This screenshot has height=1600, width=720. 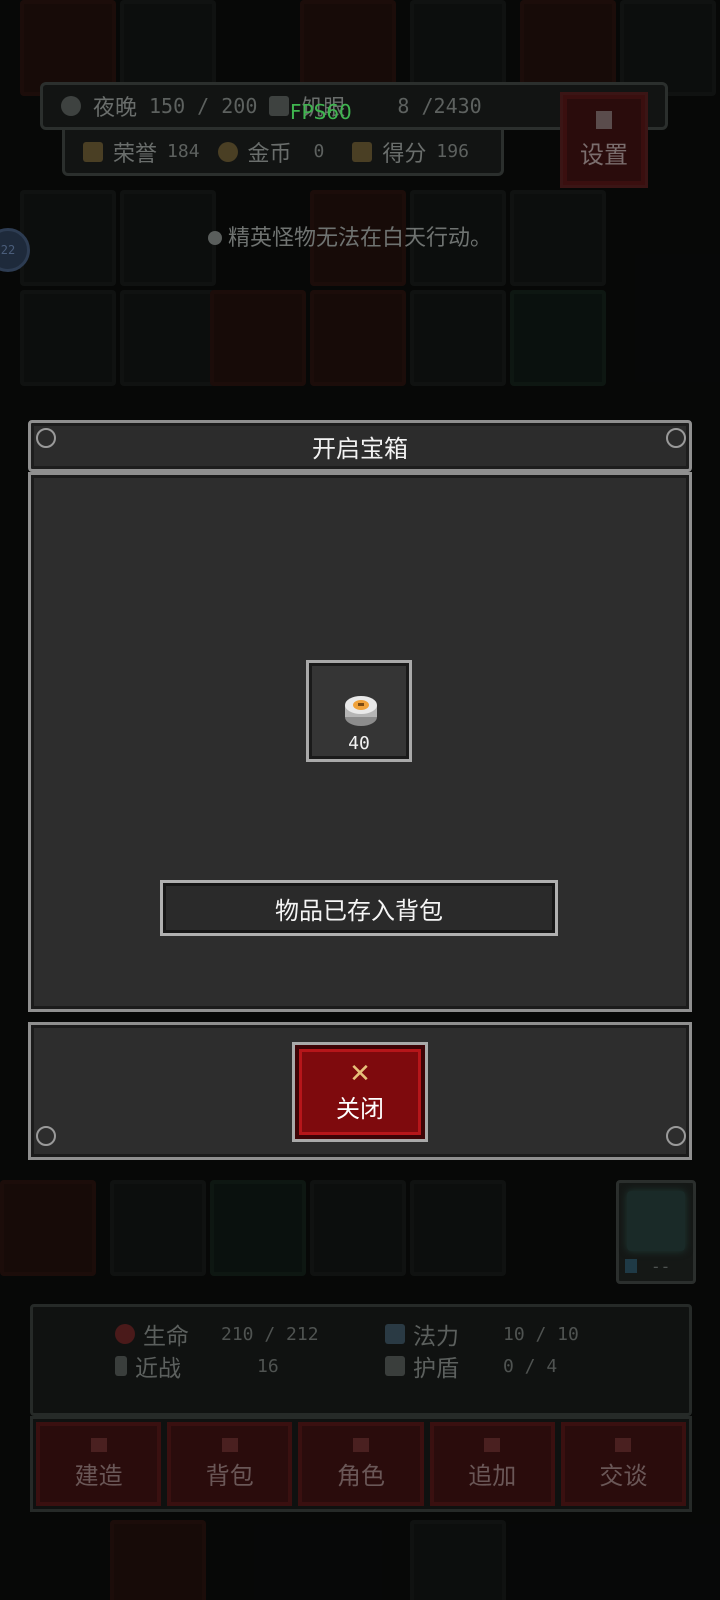 I want to click on item-slot: 40, so click(x=359, y=711).